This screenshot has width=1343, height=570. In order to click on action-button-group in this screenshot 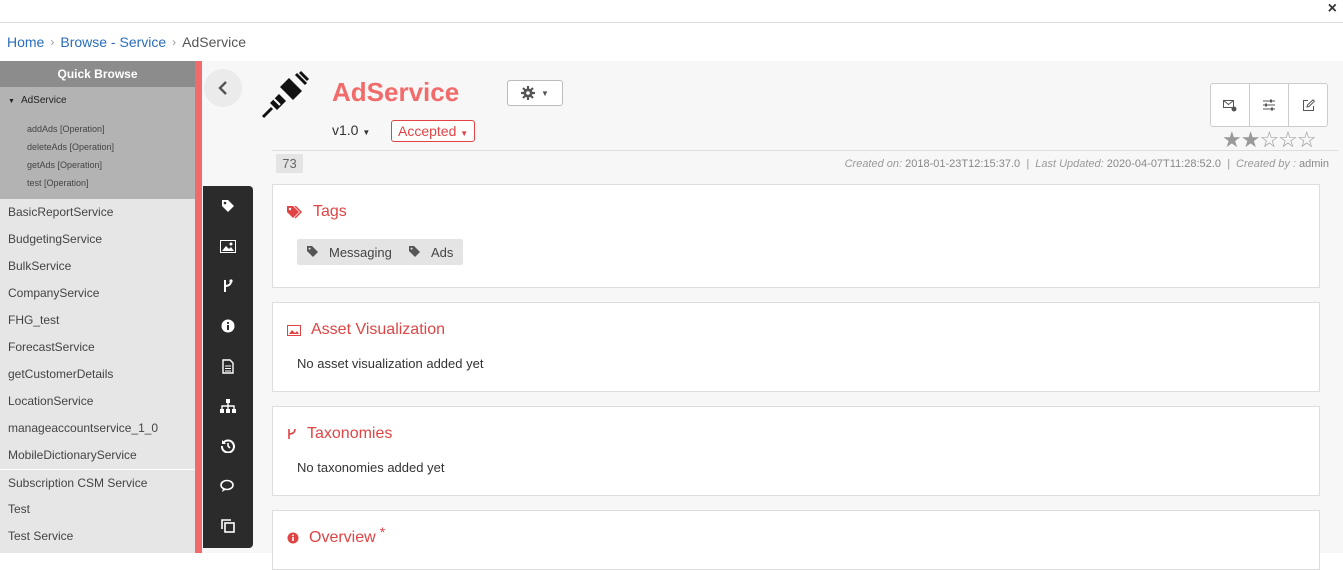, I will do `click(1269, 105)`.